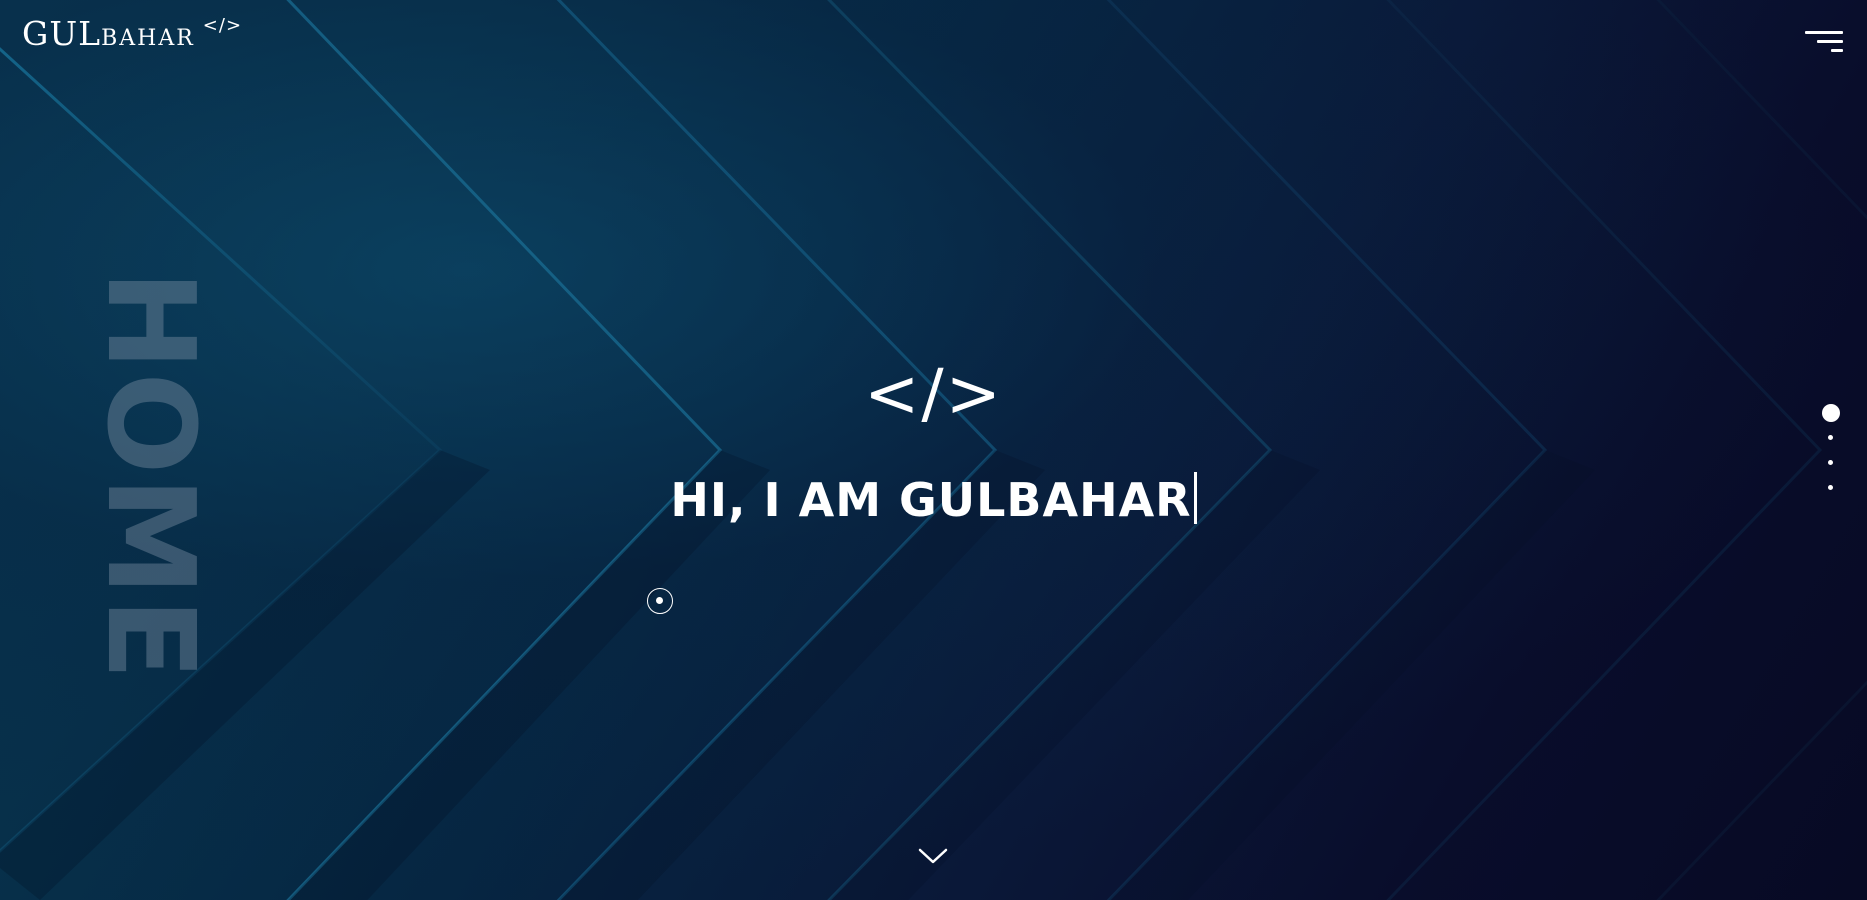 The width and height of the screenshot is (1867, 900). What do you see at coordinates (1831, 454) in the screenshot?
I see `section-pagination` at bounding box center [1831, 454].